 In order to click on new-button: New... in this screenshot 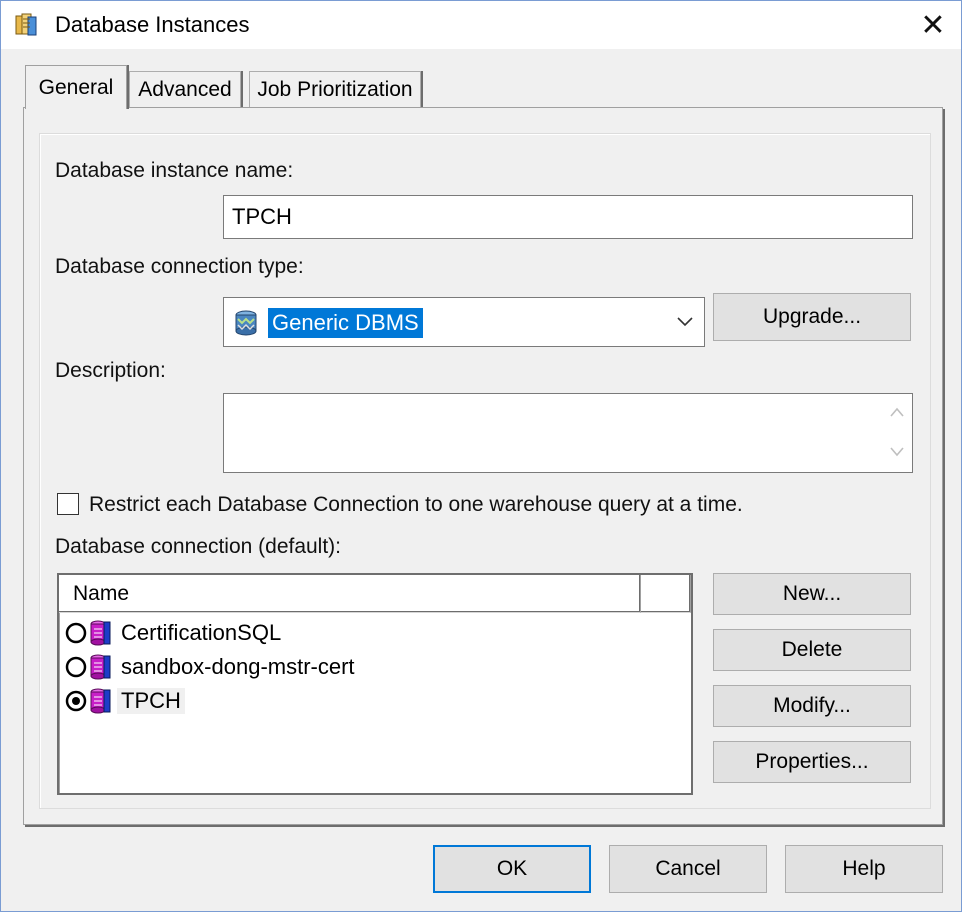, I will do `click(812, 594)`.